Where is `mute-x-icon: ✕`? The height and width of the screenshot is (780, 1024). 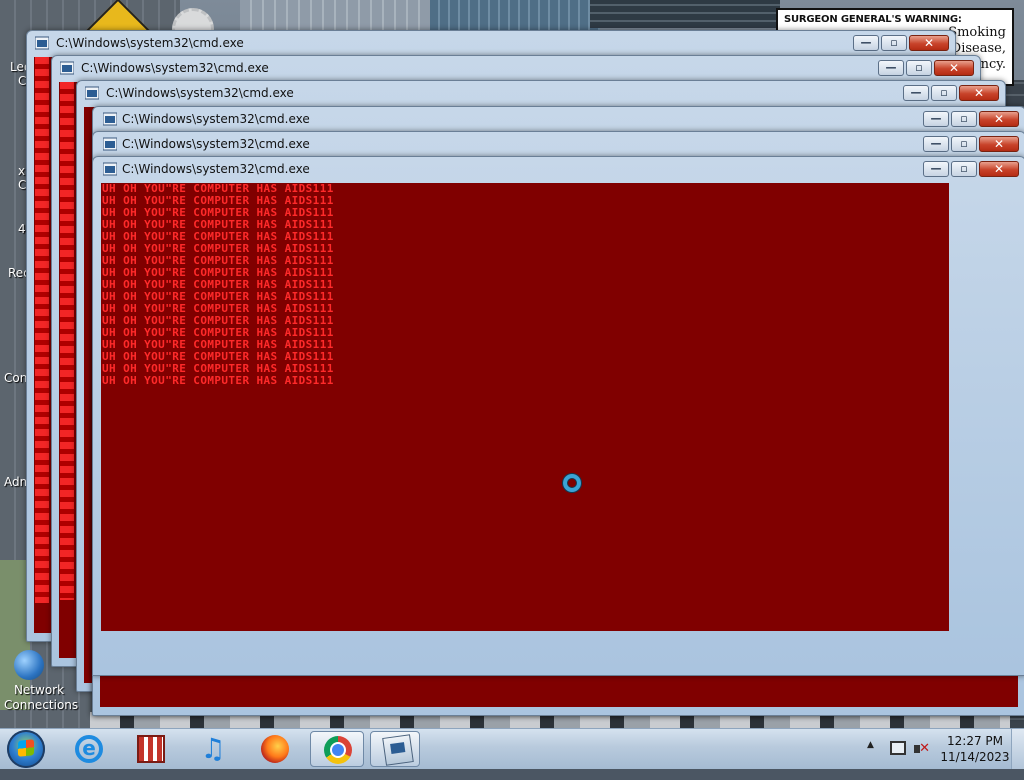 mute-x-icon: ✕ is located at coordinates (924, 748).